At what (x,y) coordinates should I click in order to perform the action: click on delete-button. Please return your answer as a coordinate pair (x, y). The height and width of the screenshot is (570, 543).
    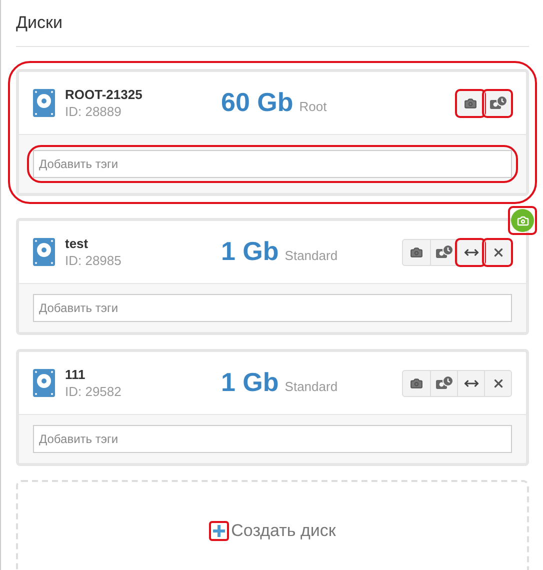
    Looking at the image, I should click on (497, 252).